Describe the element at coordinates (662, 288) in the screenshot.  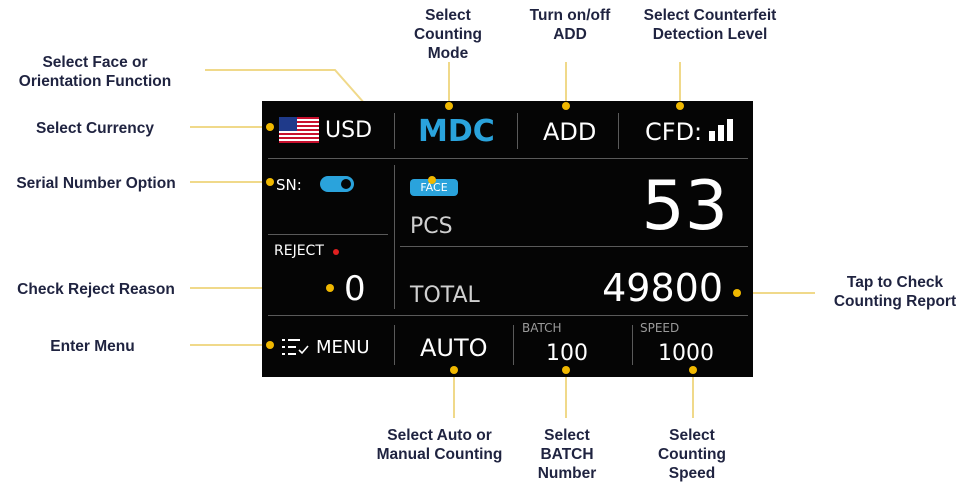
I see `total-amount: 49800` at that location.